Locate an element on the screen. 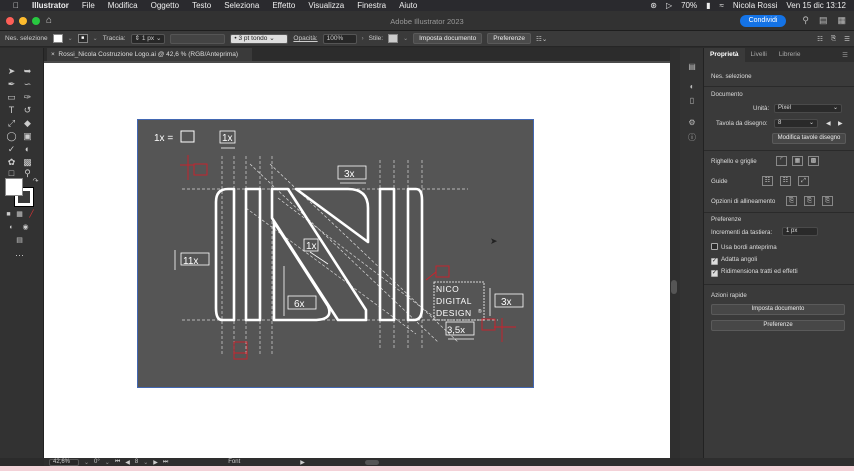  menu-effect: Effetto is located at coordinates (283, 5).